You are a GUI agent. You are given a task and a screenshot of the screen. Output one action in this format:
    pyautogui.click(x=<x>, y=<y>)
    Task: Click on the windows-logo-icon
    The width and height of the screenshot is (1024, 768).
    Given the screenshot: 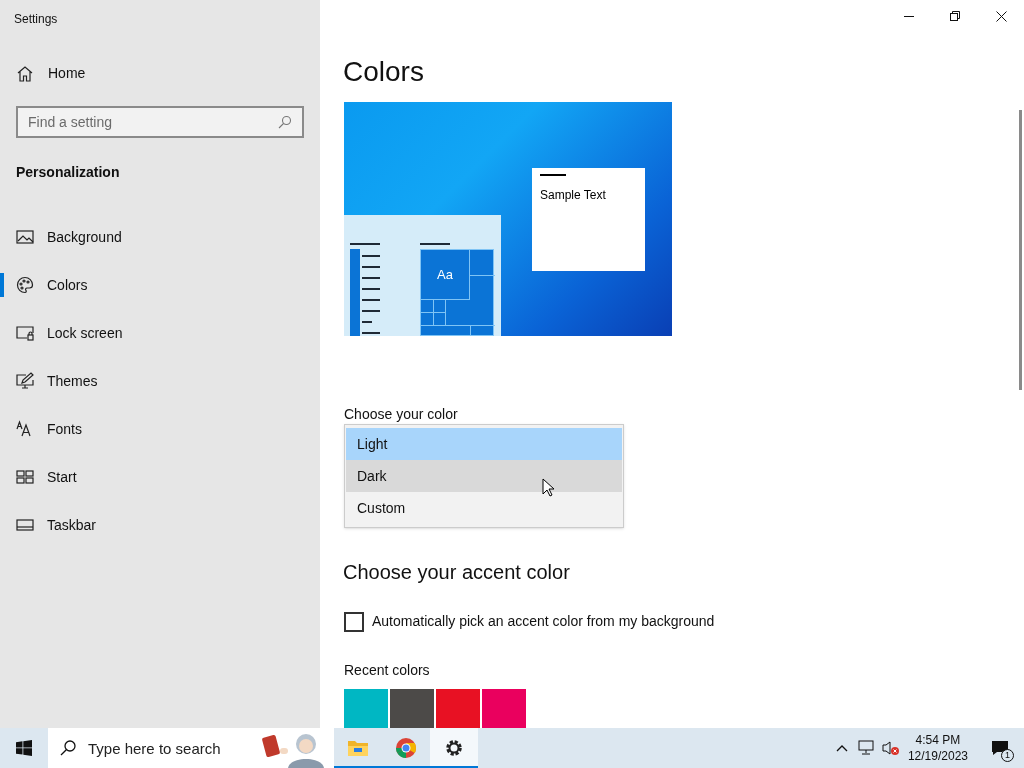 What is the action you would take?
    pyautogui.click(x=24, y=748)
    